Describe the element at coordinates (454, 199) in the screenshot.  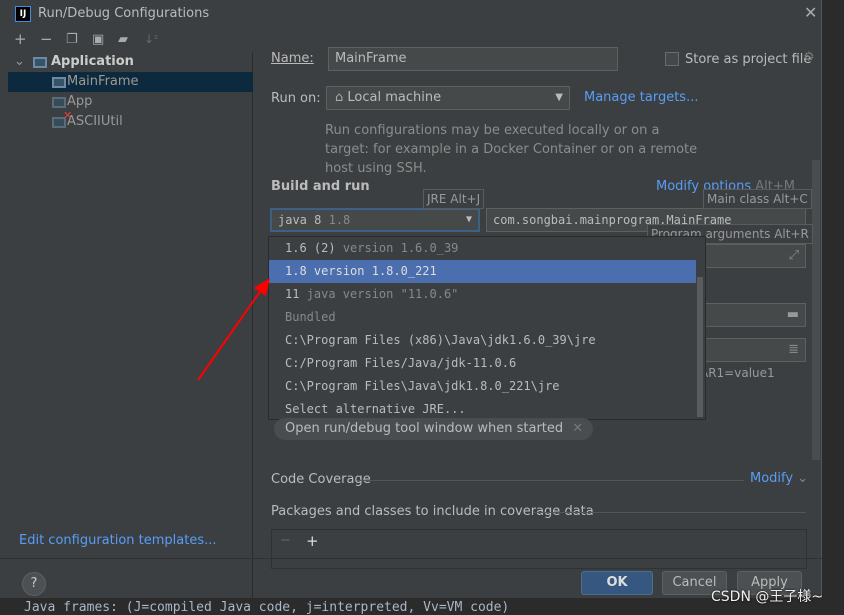
I see `tooltip-jre: JRE Alt+J` at that location.